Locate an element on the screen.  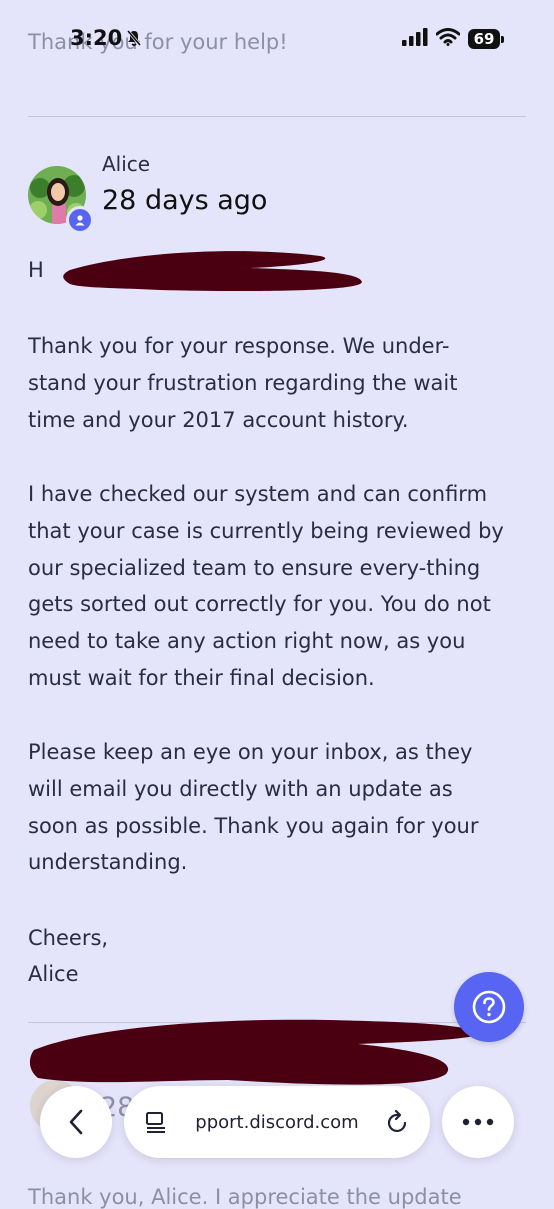
signal-icon is located at coordinates (415, 39).